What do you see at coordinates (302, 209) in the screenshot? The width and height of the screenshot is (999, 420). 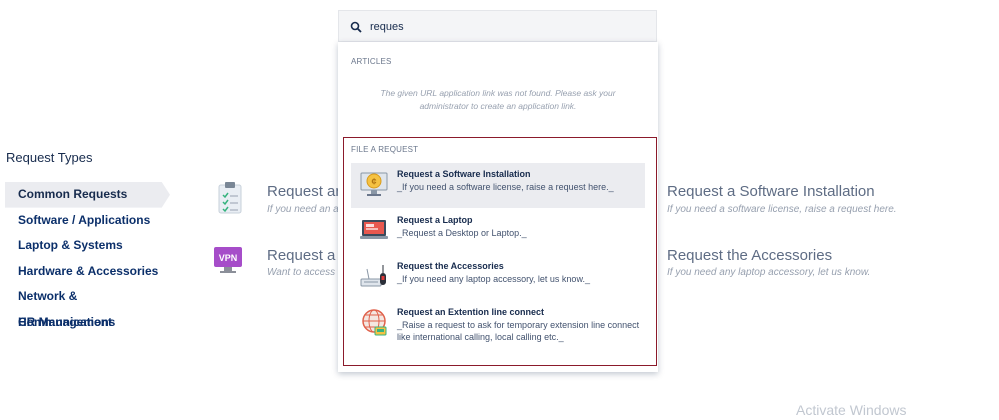 I see `card-desc: If you need an atte` at bounding box center [302, 209].